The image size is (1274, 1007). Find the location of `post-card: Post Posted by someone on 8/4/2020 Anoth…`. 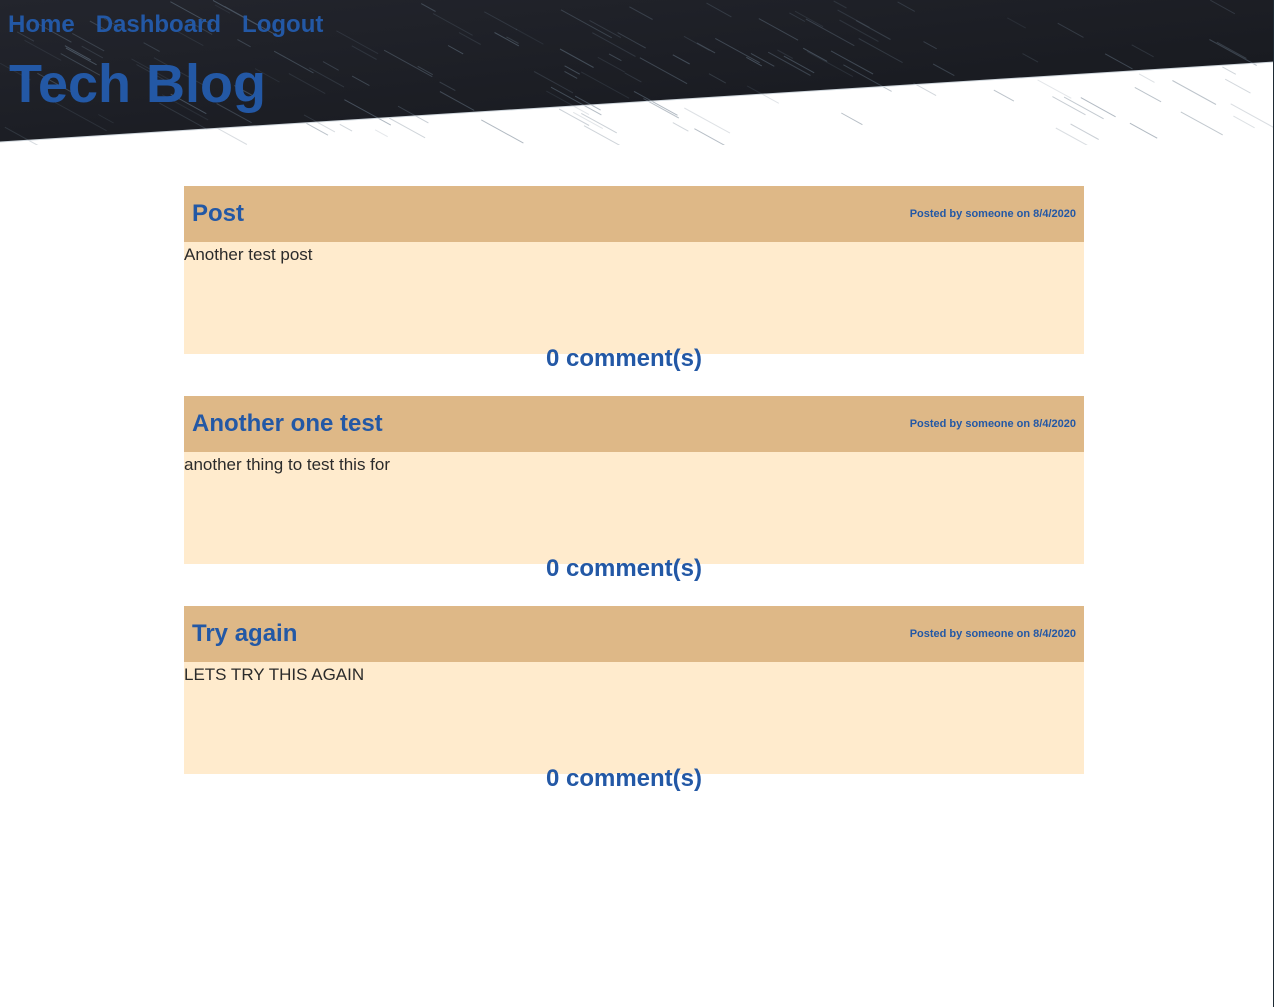

post-card: Post Posted by someone on 8/4/2020 Anoth… is located at coordinates (634, 291).